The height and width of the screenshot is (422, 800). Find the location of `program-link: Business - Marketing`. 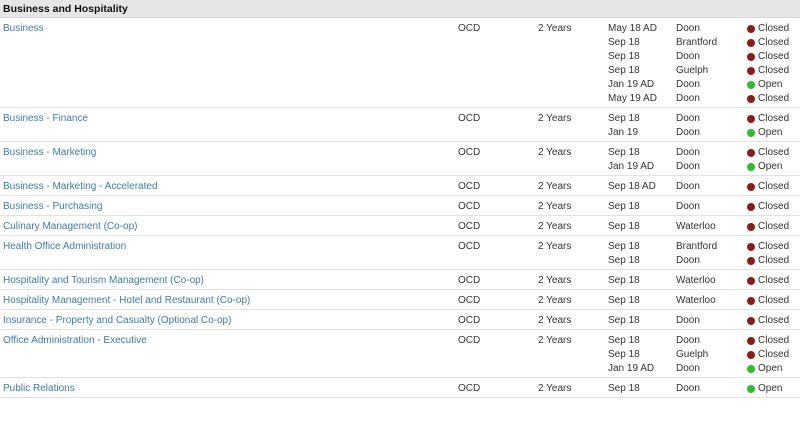

program-link: Business - Marketing is located at coordinates (229, 153).